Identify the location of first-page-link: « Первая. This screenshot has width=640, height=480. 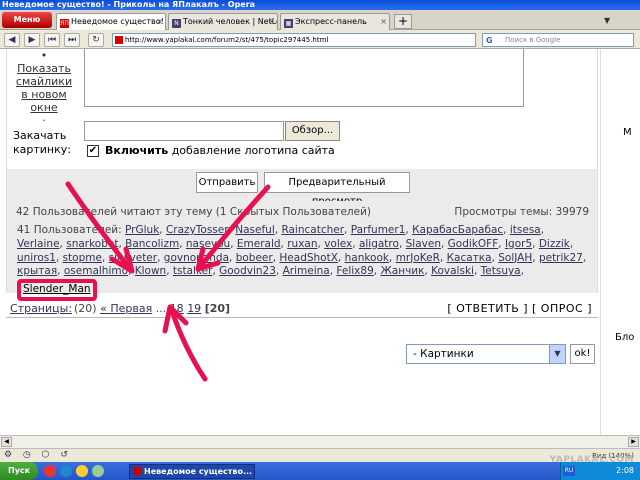
(126, 308).